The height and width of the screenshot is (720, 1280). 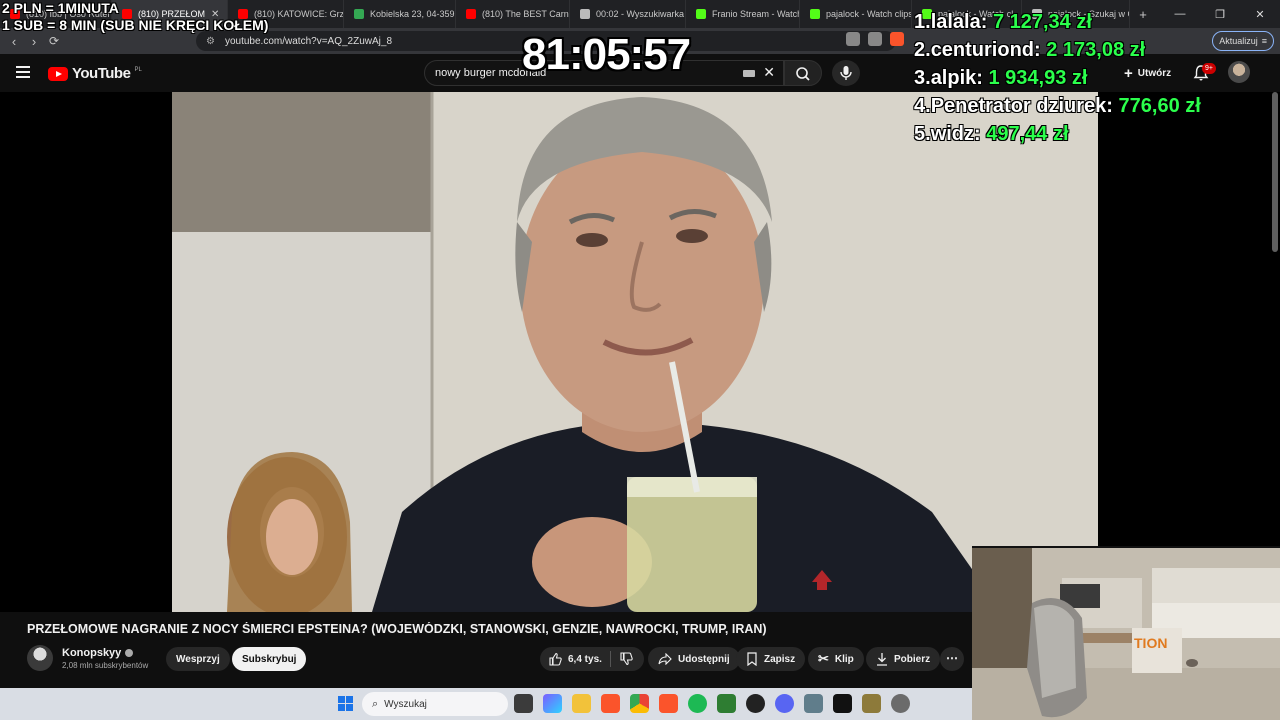 I want to click on brave-browser-active-icon, so click(x=668, y=703).